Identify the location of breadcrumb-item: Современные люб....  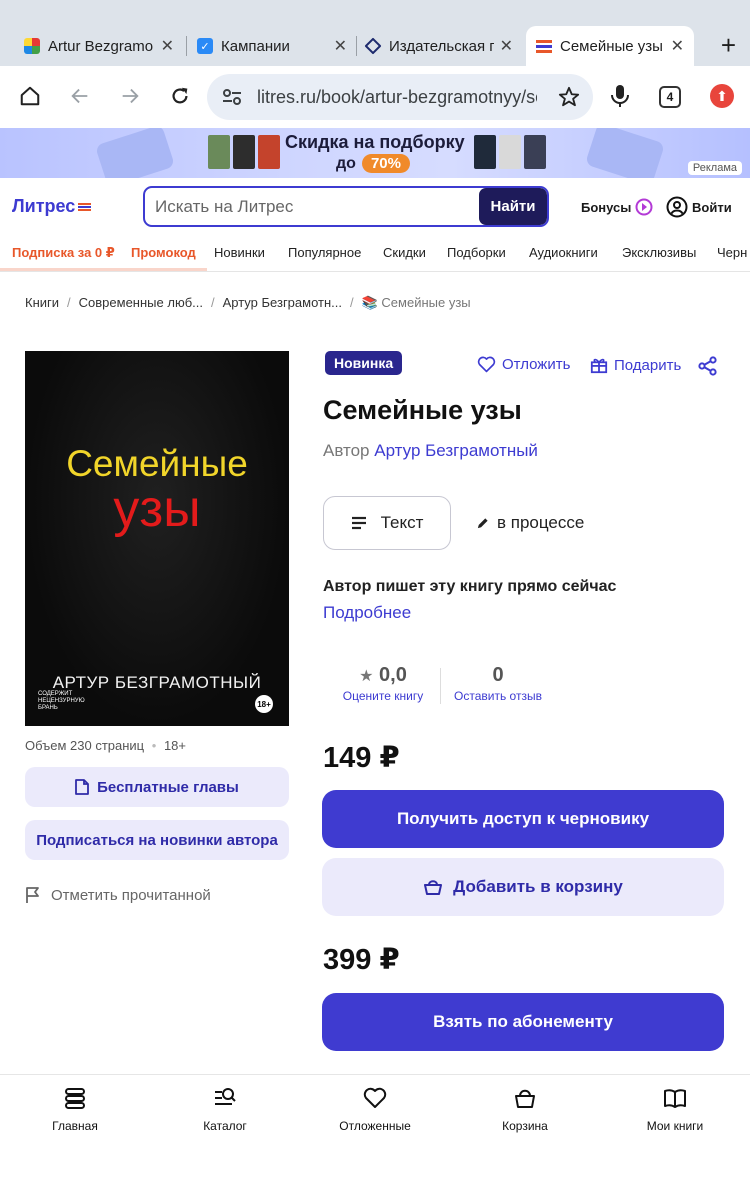
(141, 303).